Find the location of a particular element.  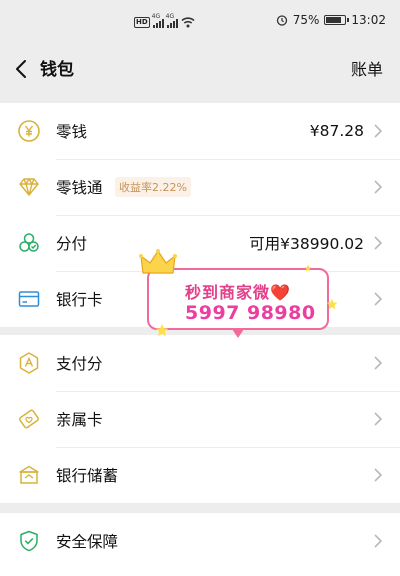

row-family-card: 亲属卡 is located at coordinates (200, 419).